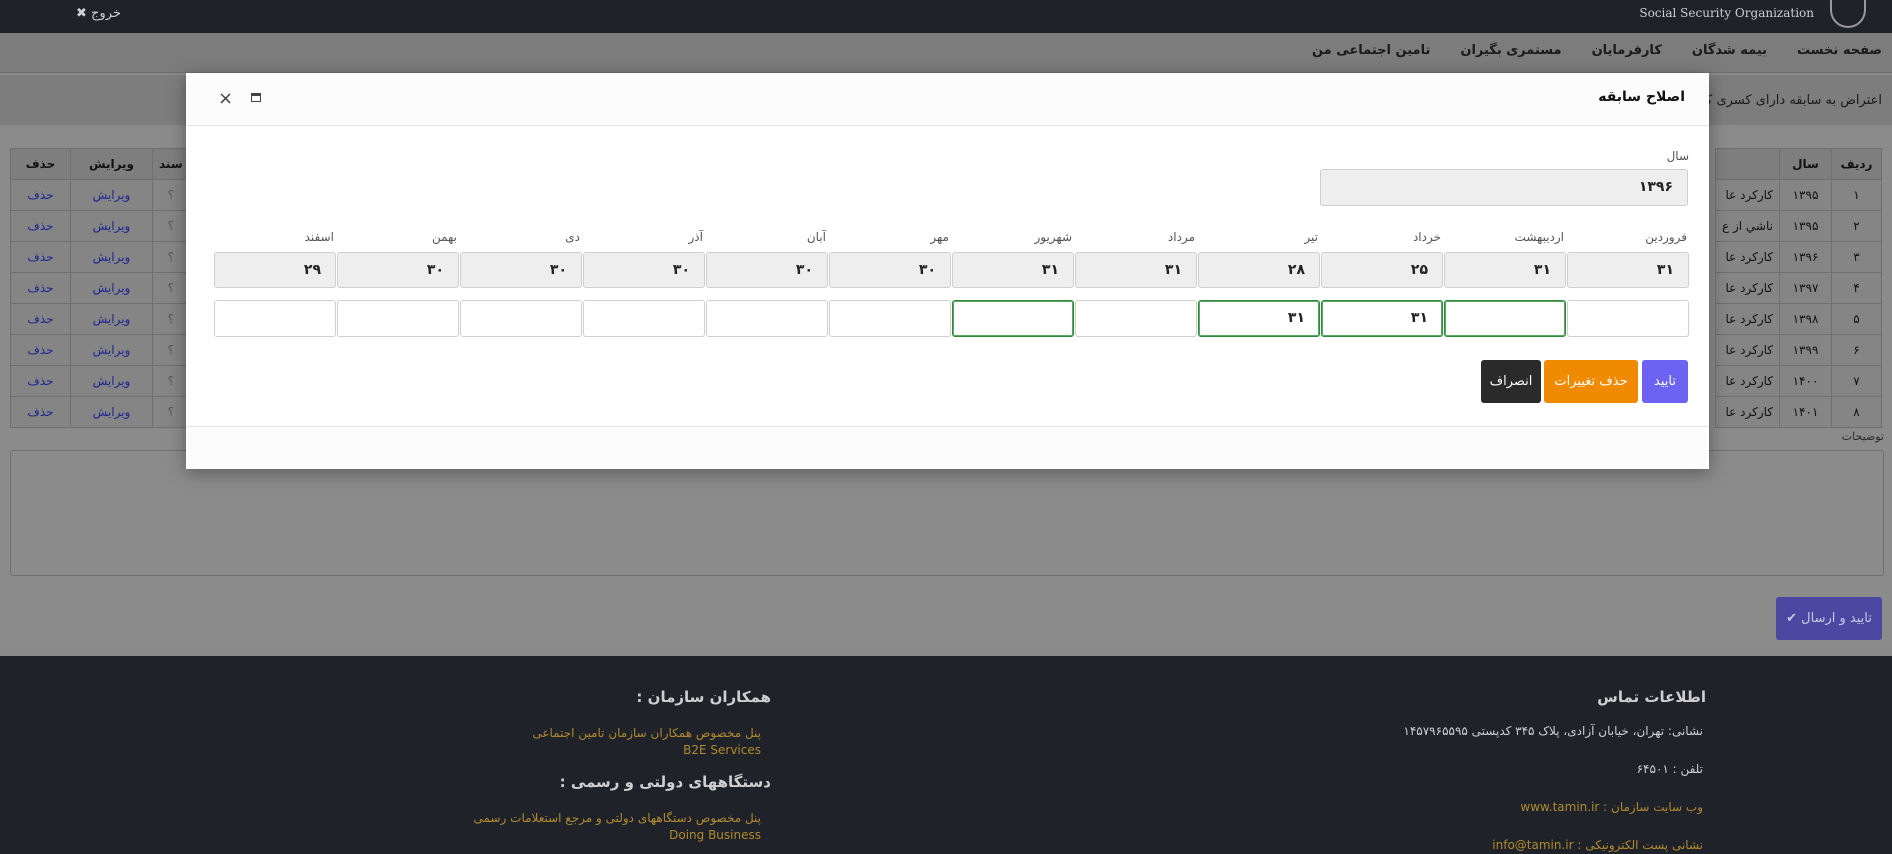  What do you see at coordinates (1371, 50) in the screenshot?
I see `nav-item-my-tamin: تامین اجتماعی من` at bounding box center [1371, 50].